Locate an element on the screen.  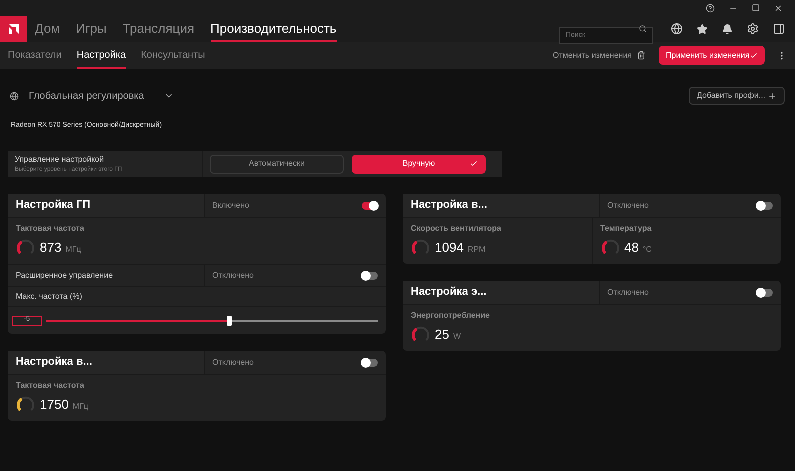
metric-label: Скорость вентилятора is located at coordinates (456, 229).